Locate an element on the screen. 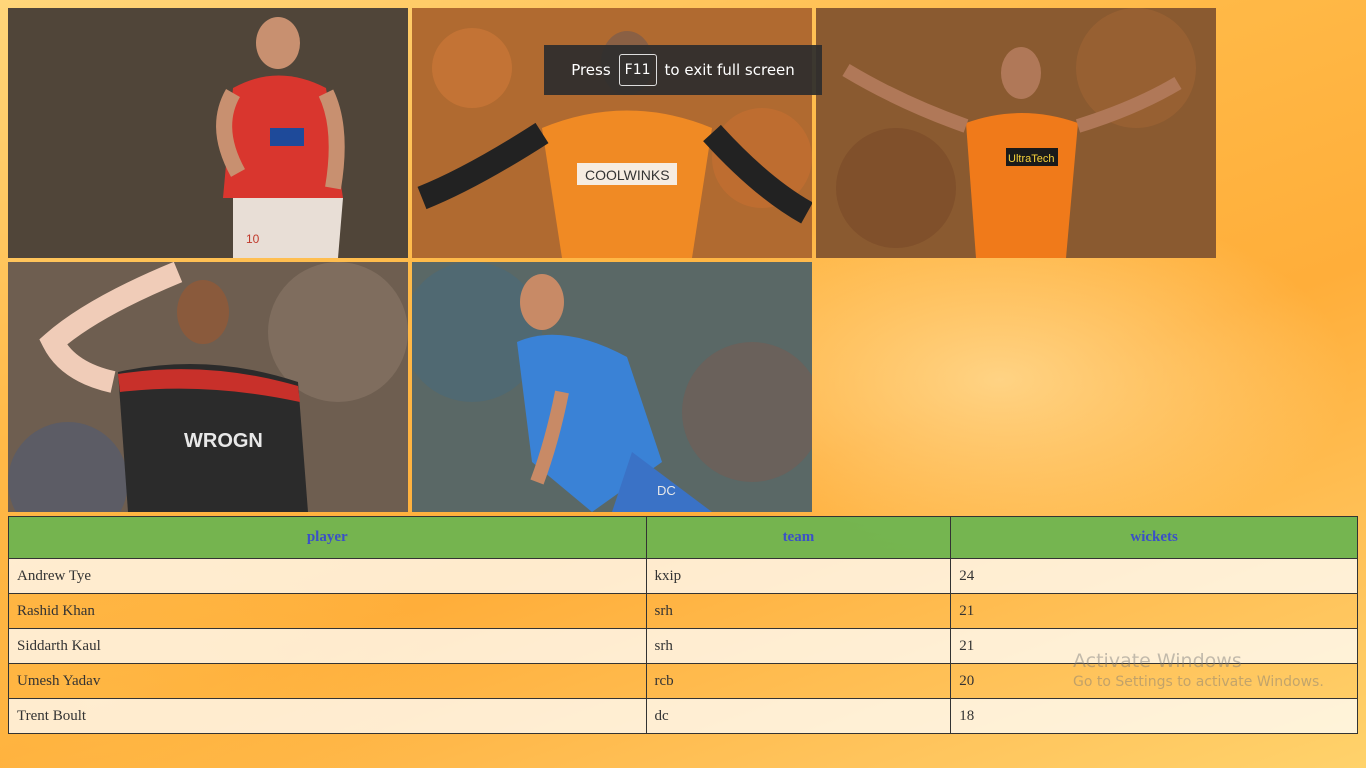 This screenshot has width=1366, height=768. svg-text: DC is located at coordinates (666, 490).